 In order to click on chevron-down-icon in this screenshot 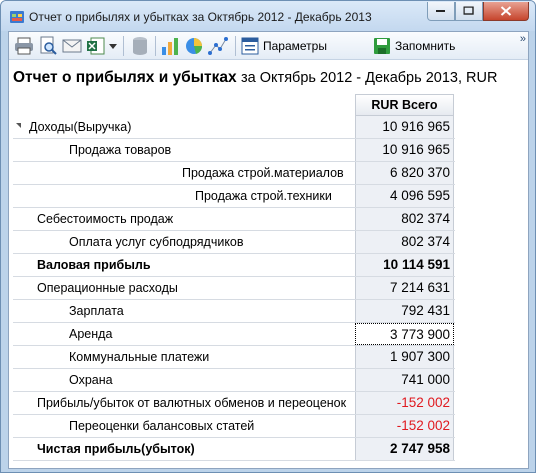, I will do `click(113, 46)`.